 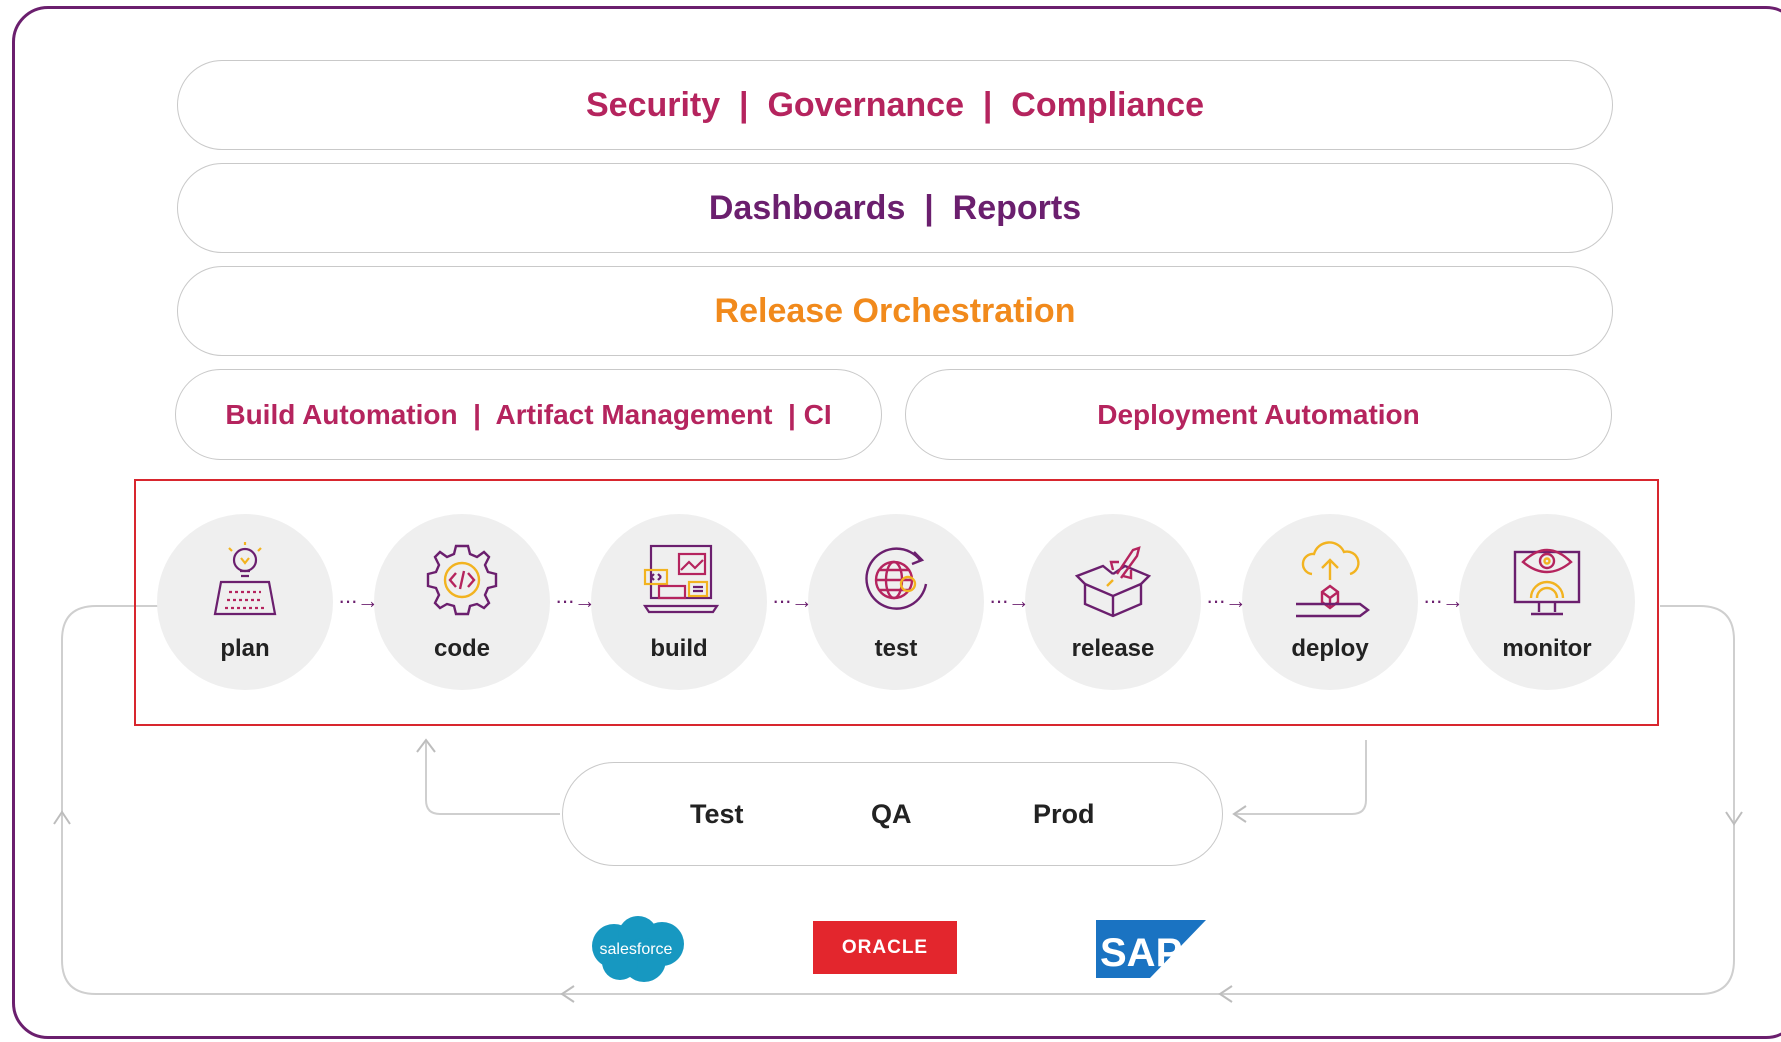 I want to click on stage-label-release: release, so click(x=1113, y=648).